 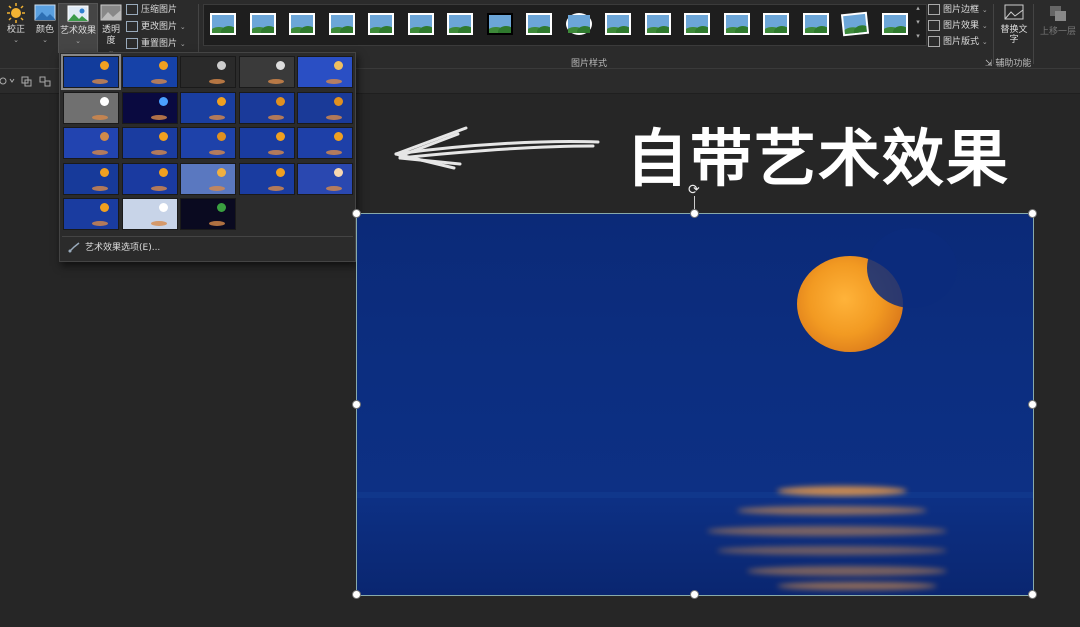 What do you see at coordinates (111, 13) in the screenshot?
I see `transparency-icon` at bounding box center [111, 13].